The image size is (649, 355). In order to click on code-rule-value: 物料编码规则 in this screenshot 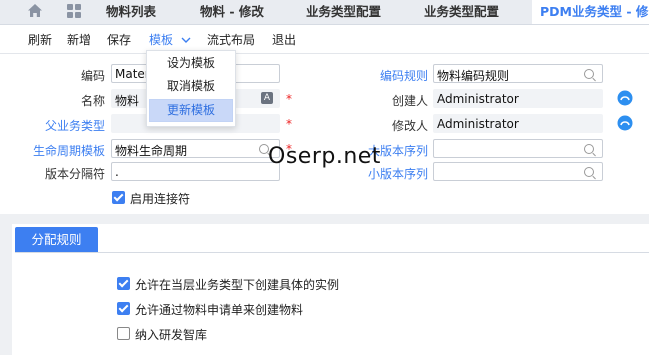, I will do `click(473, 76)`.